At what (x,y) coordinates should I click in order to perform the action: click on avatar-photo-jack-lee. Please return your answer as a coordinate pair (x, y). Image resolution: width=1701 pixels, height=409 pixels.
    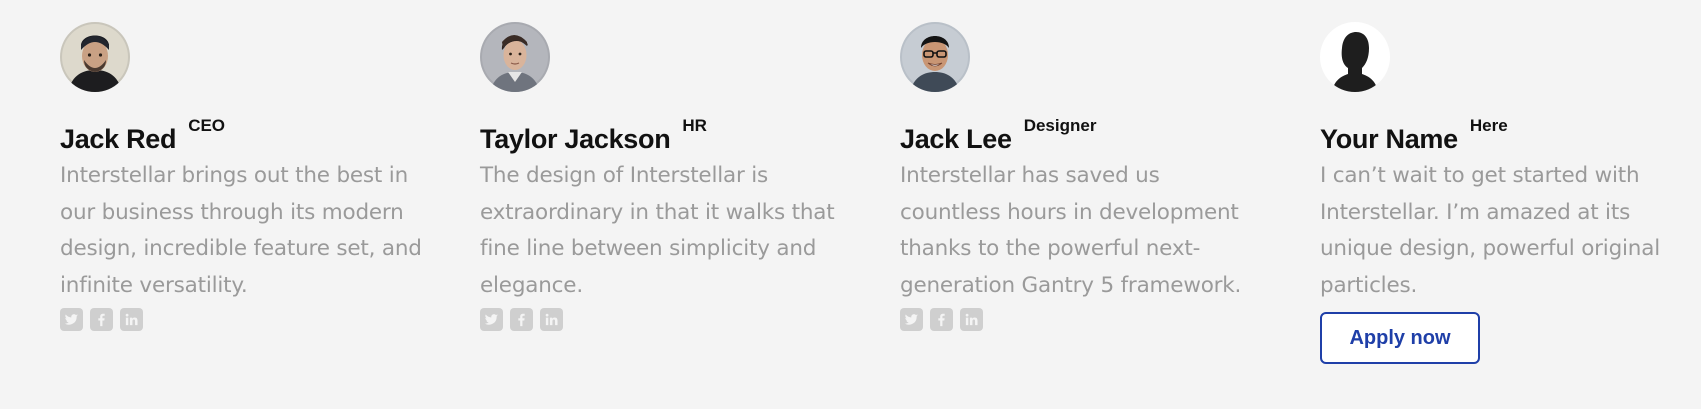
    Looking at the image, I should click on (935, 57).